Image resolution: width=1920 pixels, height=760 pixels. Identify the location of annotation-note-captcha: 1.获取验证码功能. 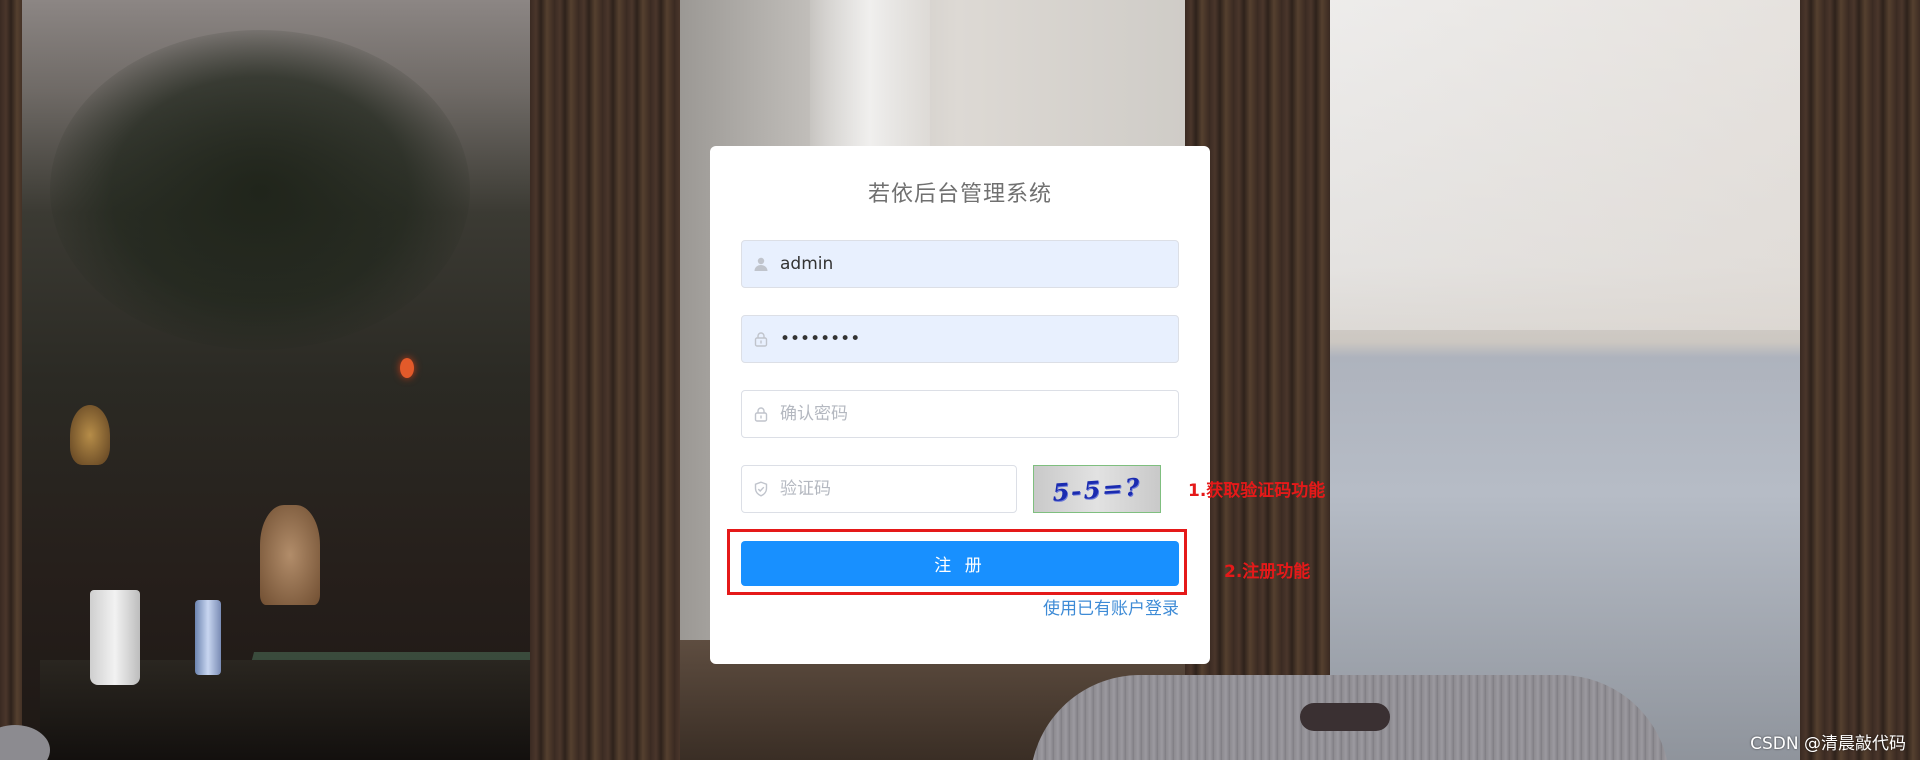
(1257, 491).